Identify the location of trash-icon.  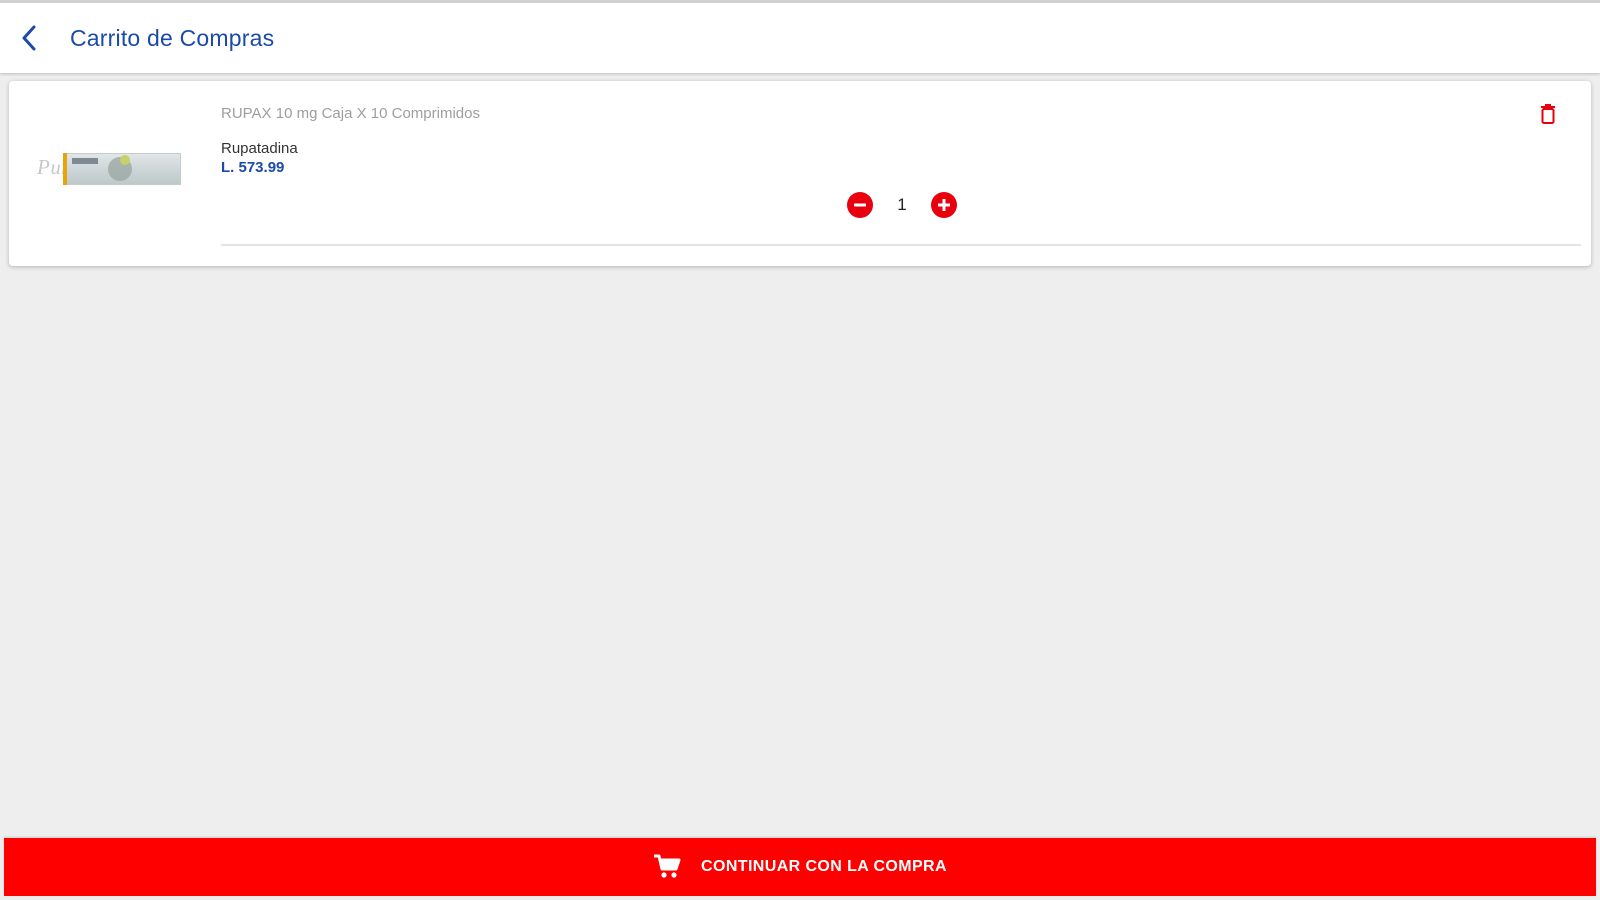
(1548, 114).